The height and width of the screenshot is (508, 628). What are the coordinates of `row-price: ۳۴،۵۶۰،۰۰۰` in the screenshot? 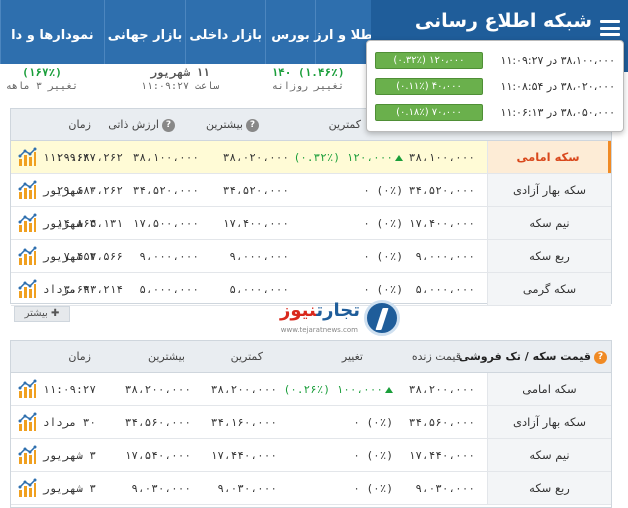 It's located at (441, 422).